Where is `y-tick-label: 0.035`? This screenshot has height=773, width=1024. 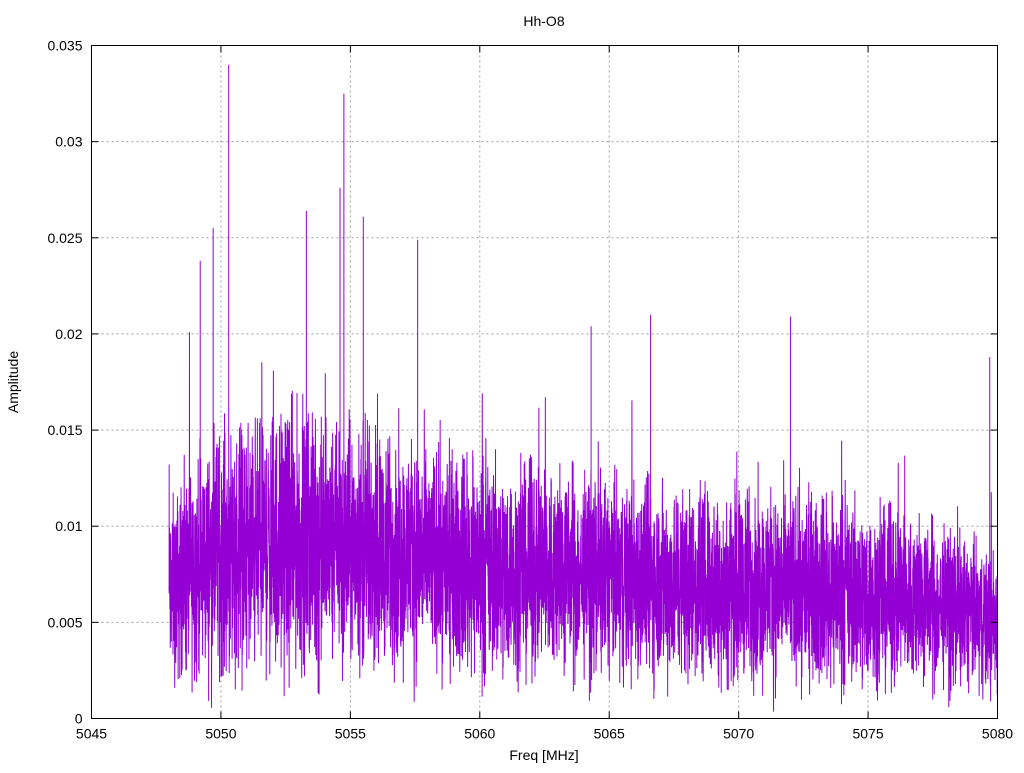
y-tick-label: 0.035 is located at coordinates (64, 46).